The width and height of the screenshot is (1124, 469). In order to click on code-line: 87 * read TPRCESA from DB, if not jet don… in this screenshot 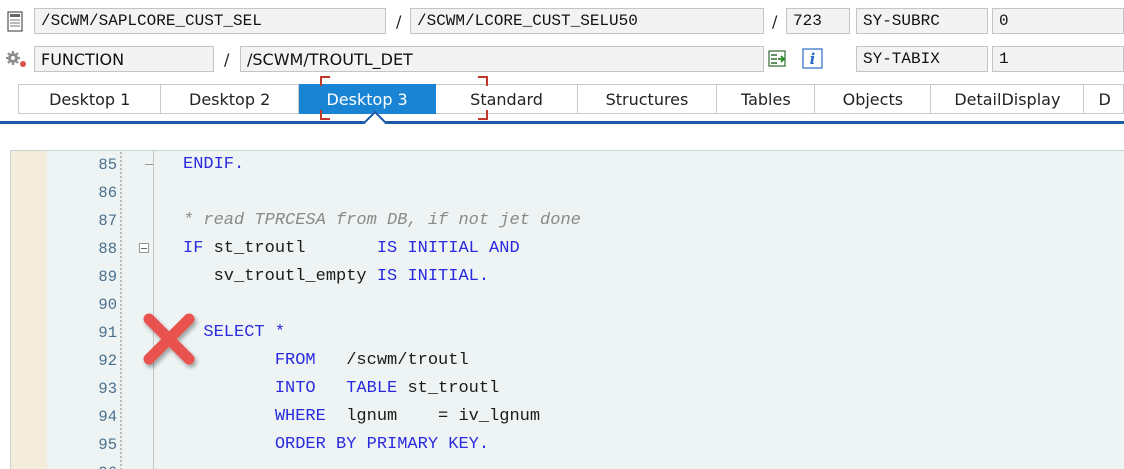, I will do `click(567, 221)`.